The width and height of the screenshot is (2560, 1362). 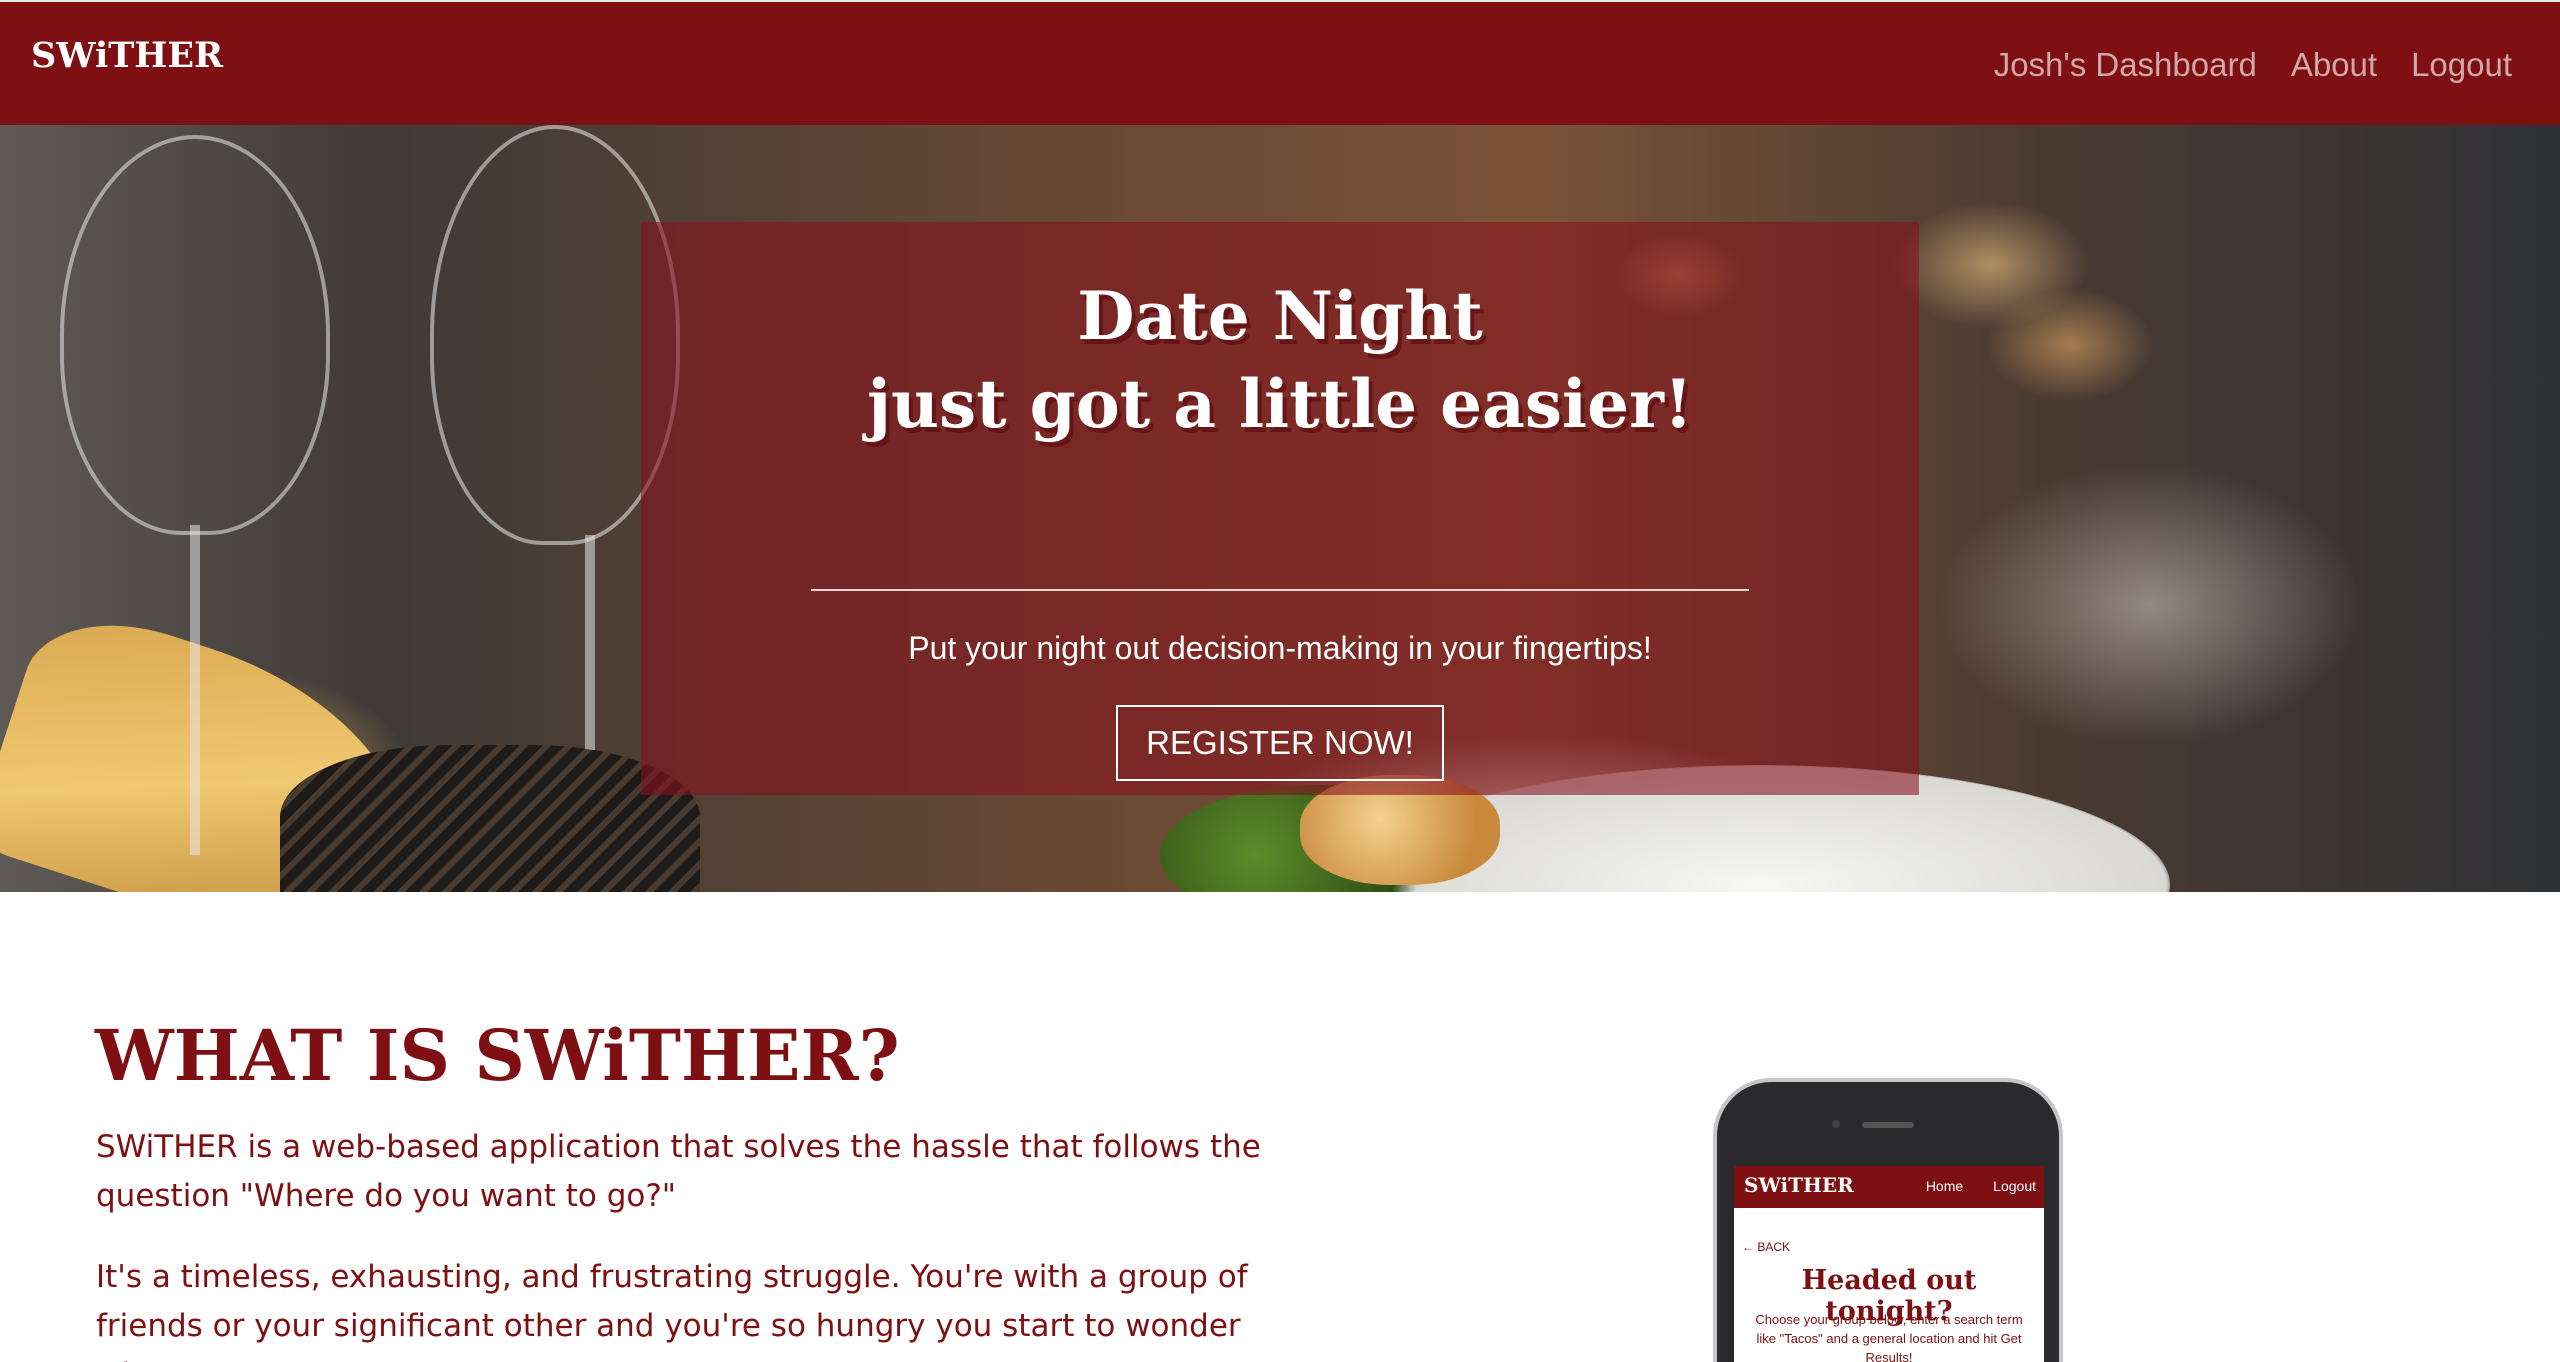 What do you see at coordinates (2461, 65) in the screenshot?
I see `nav-link-logout: Logout` at bounding box center [2461, 65].